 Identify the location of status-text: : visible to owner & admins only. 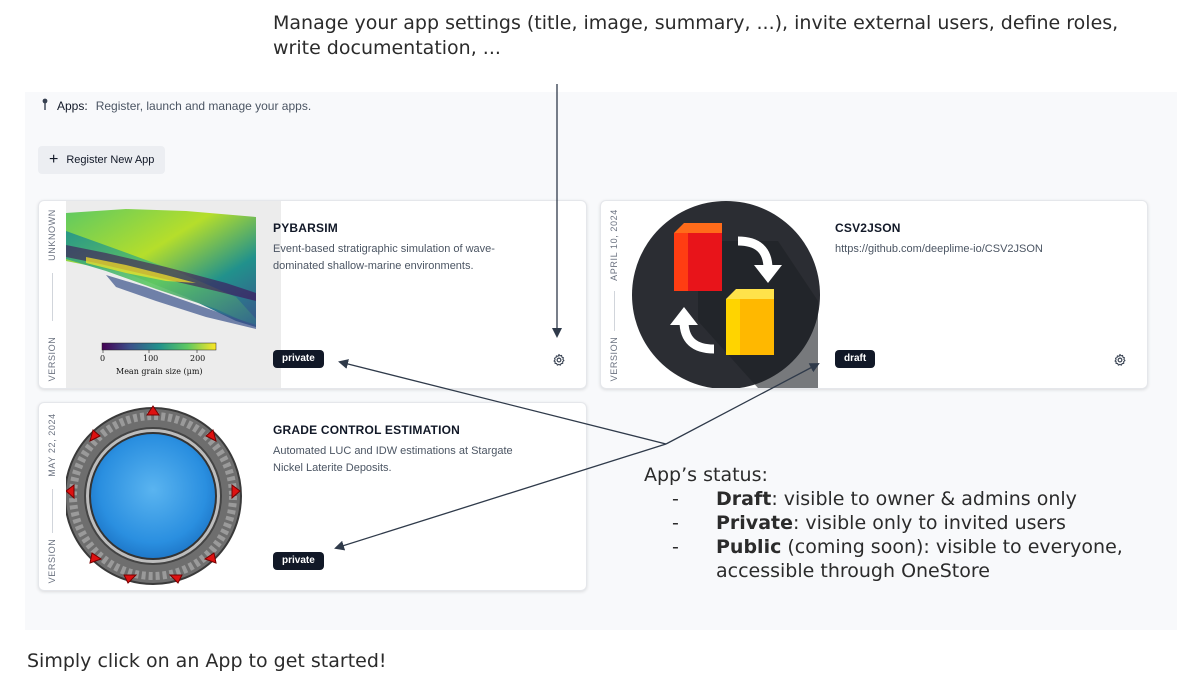
(924, 499).